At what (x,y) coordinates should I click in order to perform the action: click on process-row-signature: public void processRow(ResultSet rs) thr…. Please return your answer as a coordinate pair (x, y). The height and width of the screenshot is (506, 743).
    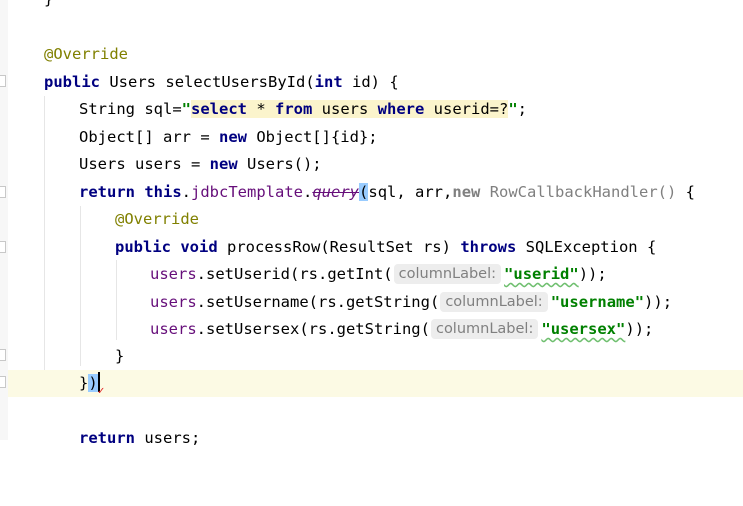
    Looking at the image, I should click on (386, 247).